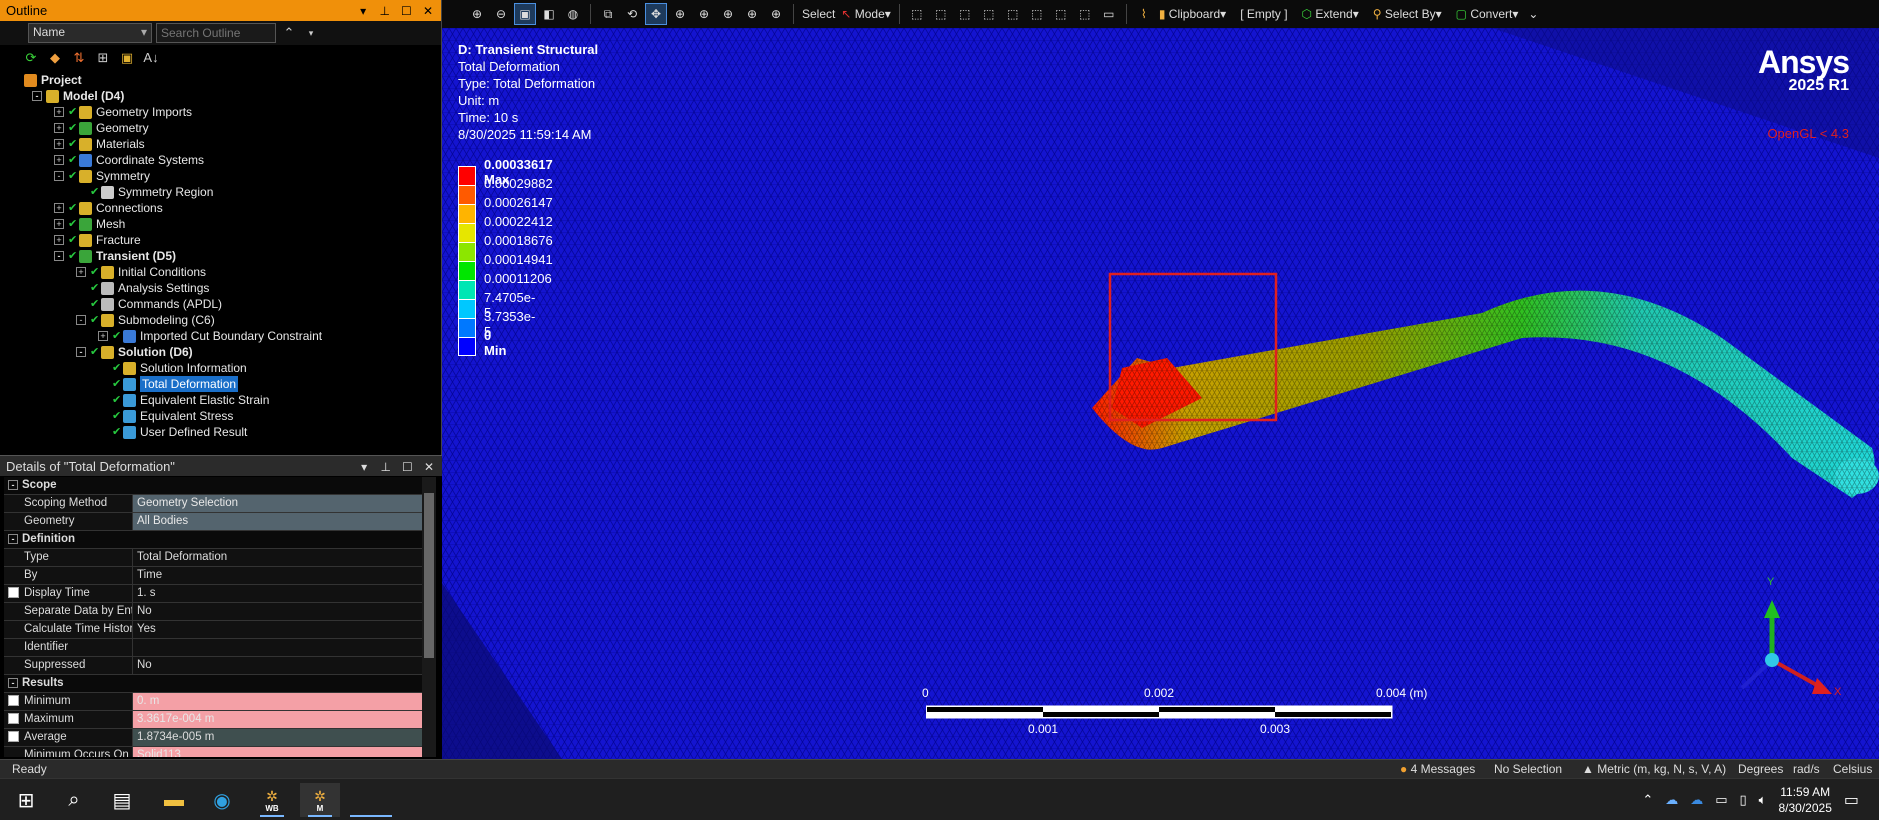 This screenshot has width=1879, height=820. Describe the element at coordinates (277, 593) in the screenshot. I see `property-value: 1. s` at that location.